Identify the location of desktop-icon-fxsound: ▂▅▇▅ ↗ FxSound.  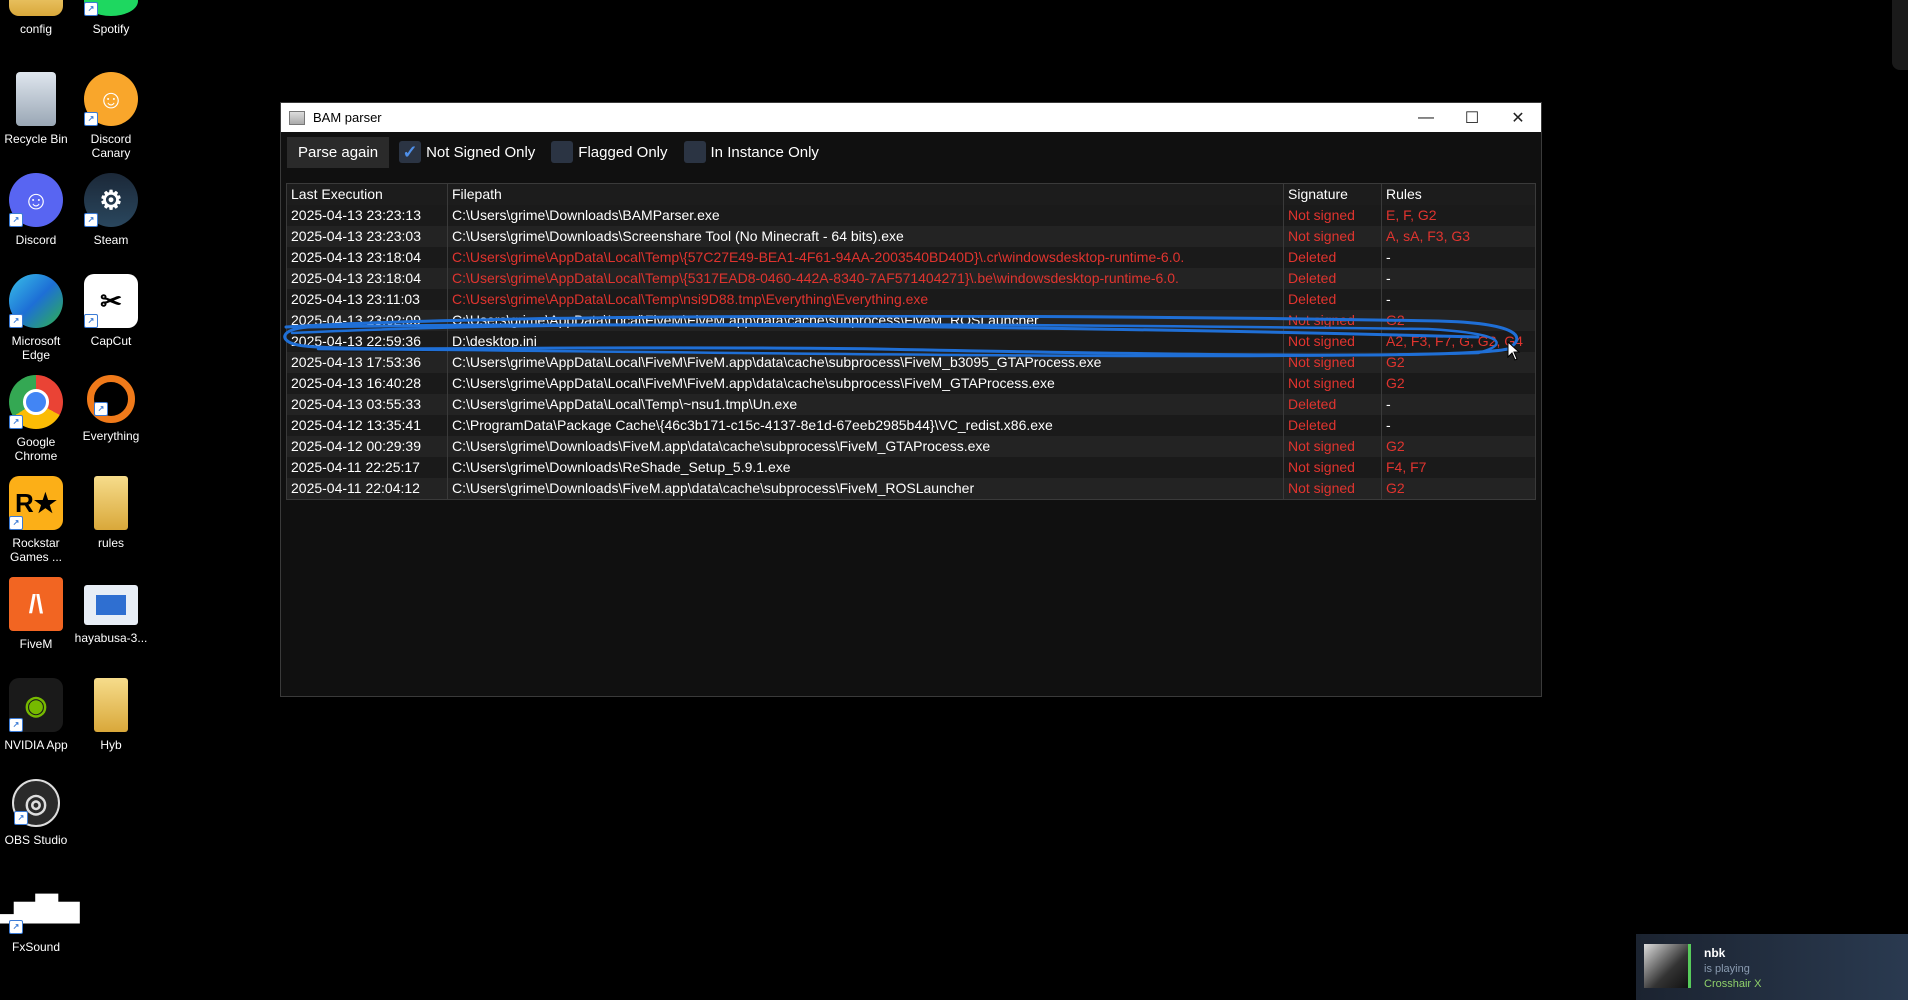
(39, 917).